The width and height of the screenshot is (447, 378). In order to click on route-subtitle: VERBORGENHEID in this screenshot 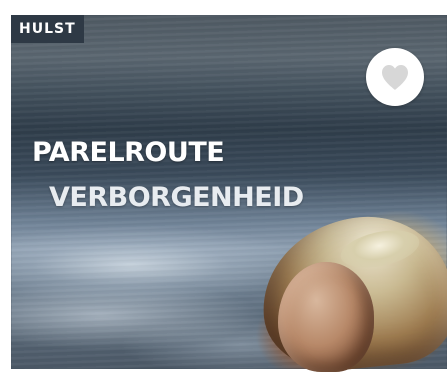, I will do `click(176, 197)`.